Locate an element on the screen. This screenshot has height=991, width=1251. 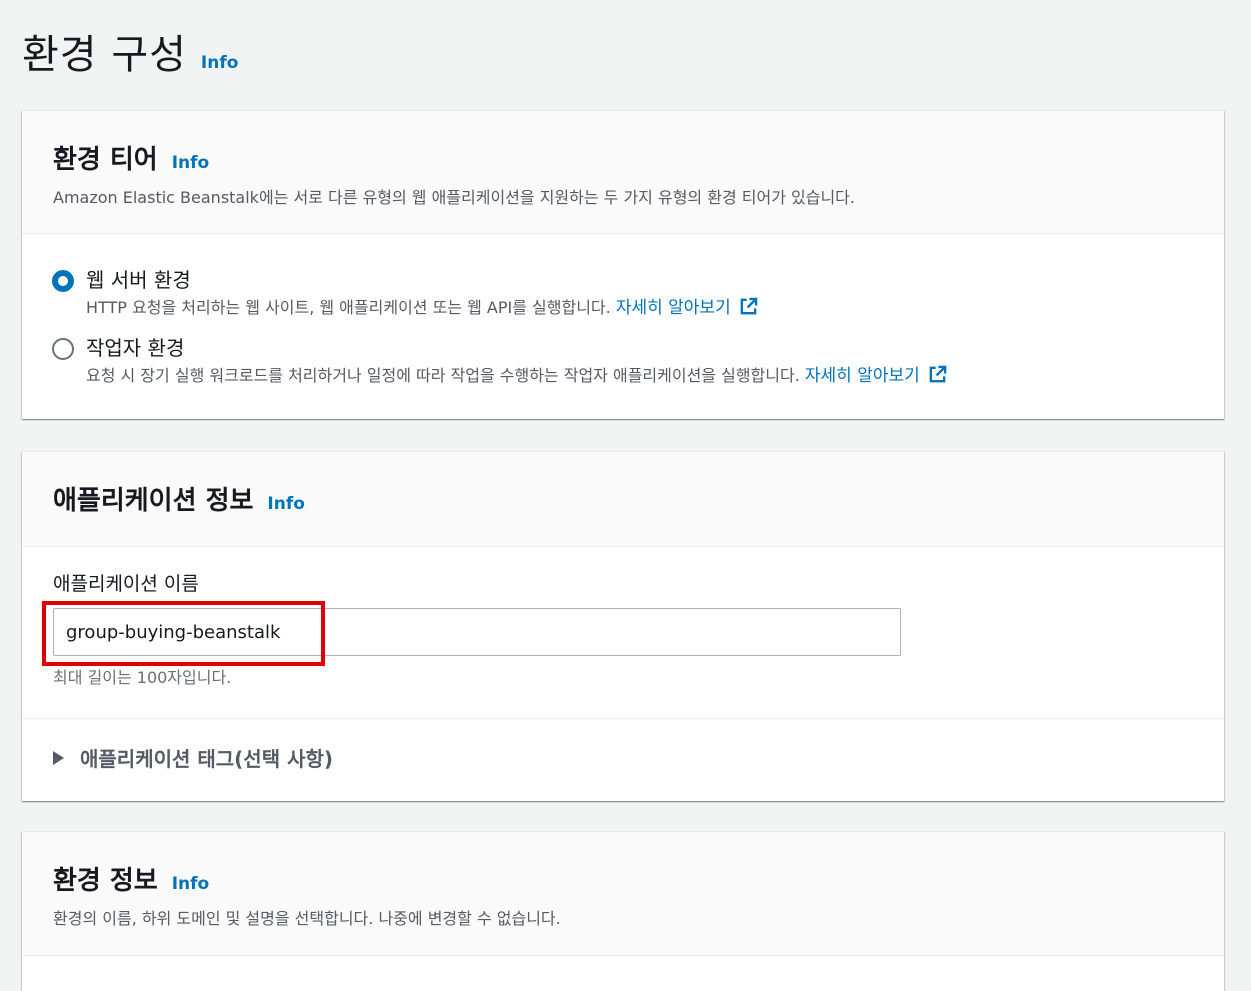
application-info-title-row: 애플리케이션 정보 Info is located at coordinates (623, 498).